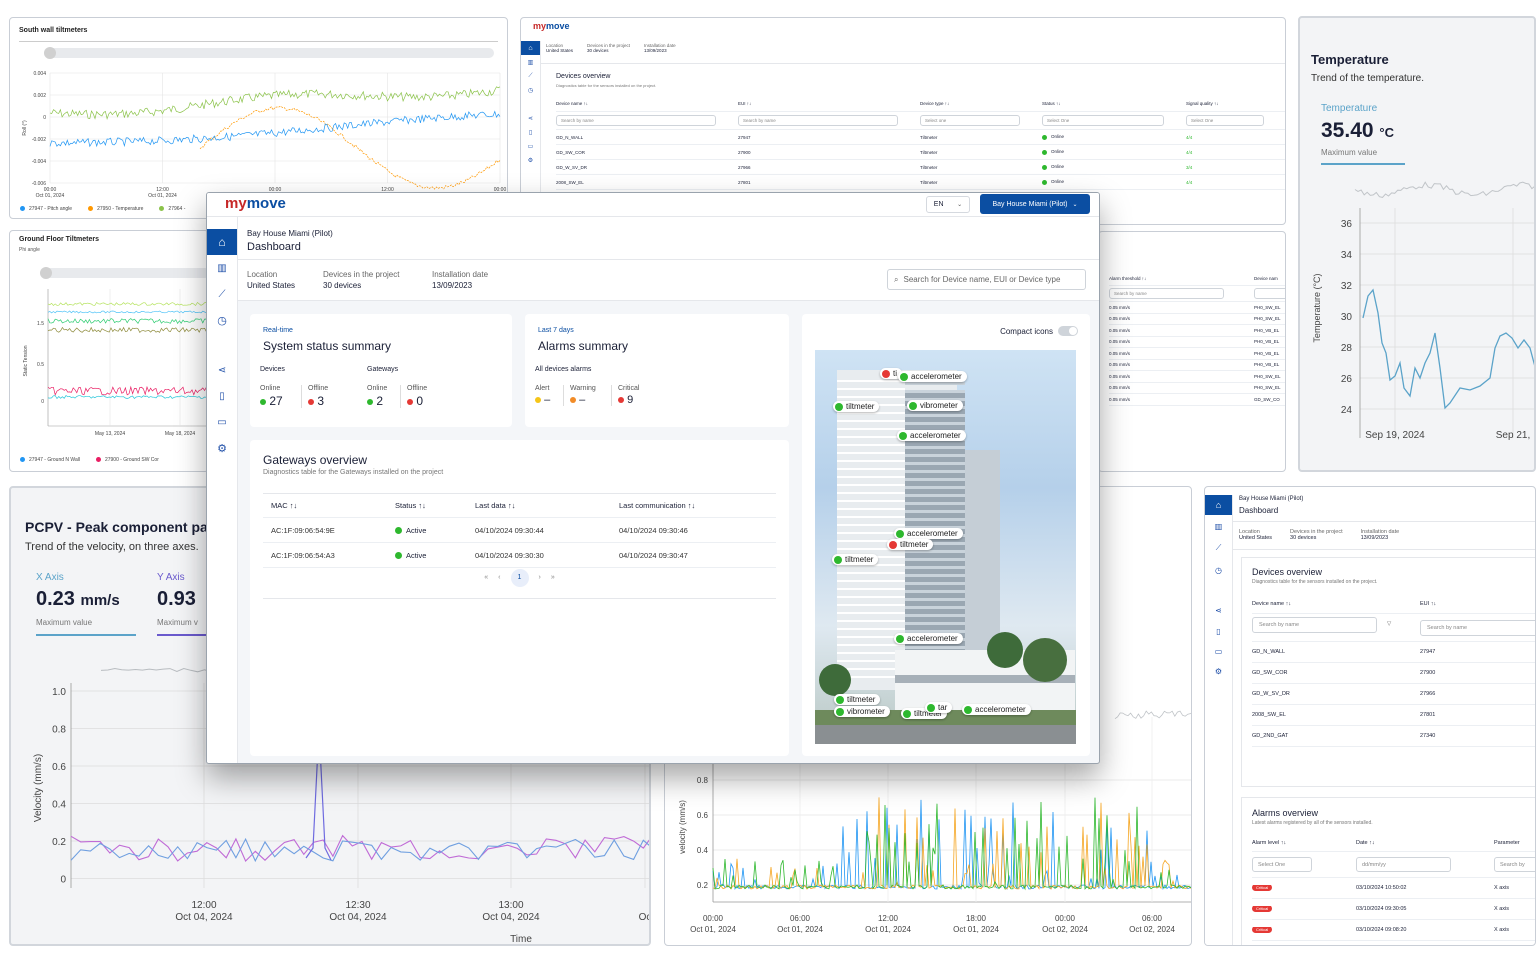  Describe the element at coordinates (1393, 736) in the screenshot. I see `table-row: GD_2ND_GAT 27340` at that location.